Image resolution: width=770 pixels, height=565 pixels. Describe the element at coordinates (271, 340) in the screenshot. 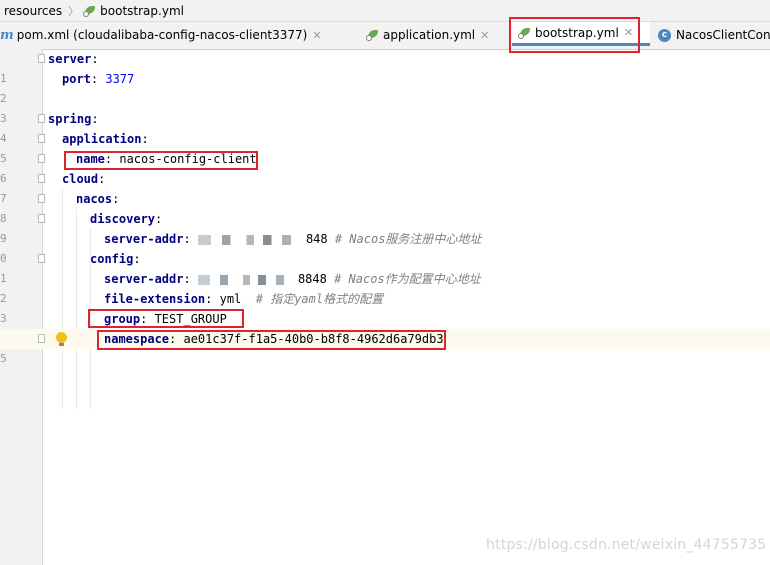

I see `highlight-box-namespace` at that location.